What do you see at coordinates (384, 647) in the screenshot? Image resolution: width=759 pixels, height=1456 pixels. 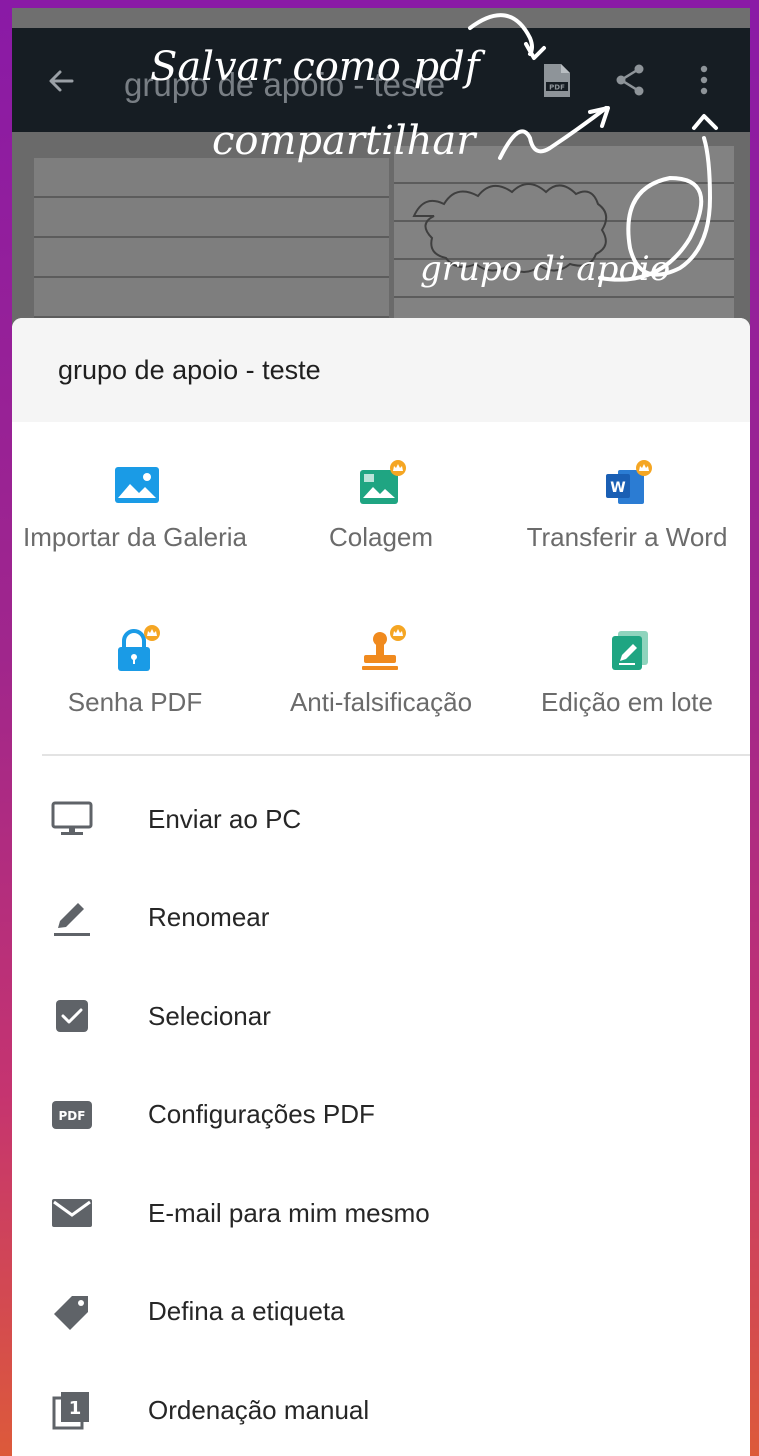 I see `stamp-icon` at bounding box center [384, 647].